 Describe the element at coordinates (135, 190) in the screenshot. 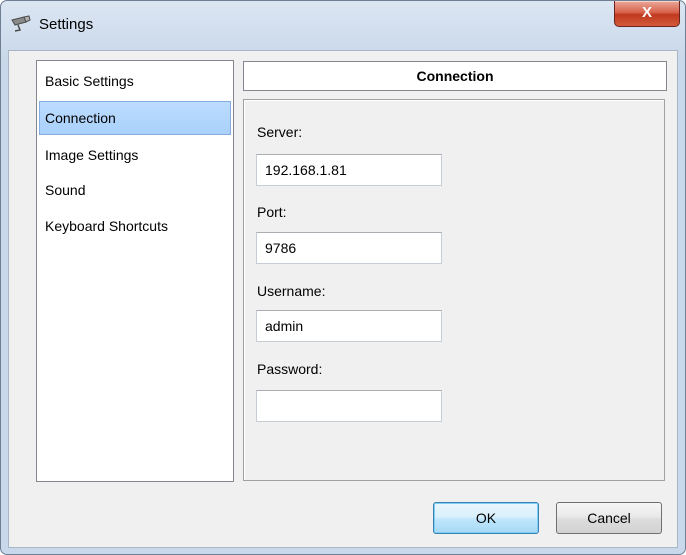

I see `nav-item-sound: Sound` at that location.